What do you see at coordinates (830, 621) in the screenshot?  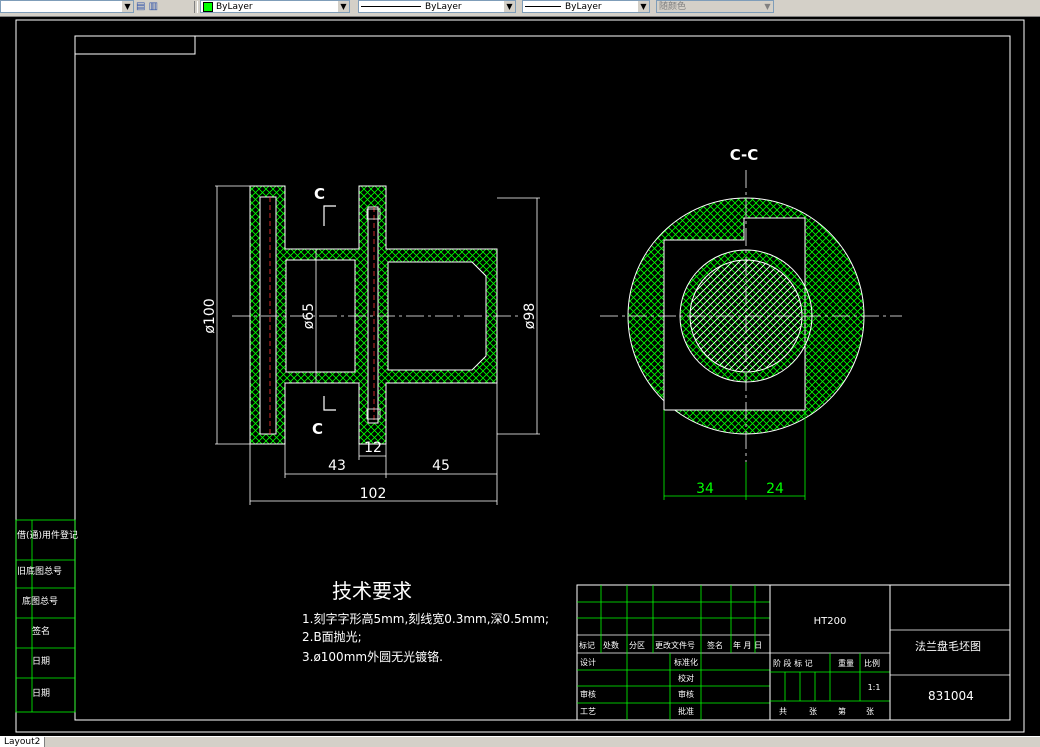 I see `material: HT200` at bounding box center [830, 621].